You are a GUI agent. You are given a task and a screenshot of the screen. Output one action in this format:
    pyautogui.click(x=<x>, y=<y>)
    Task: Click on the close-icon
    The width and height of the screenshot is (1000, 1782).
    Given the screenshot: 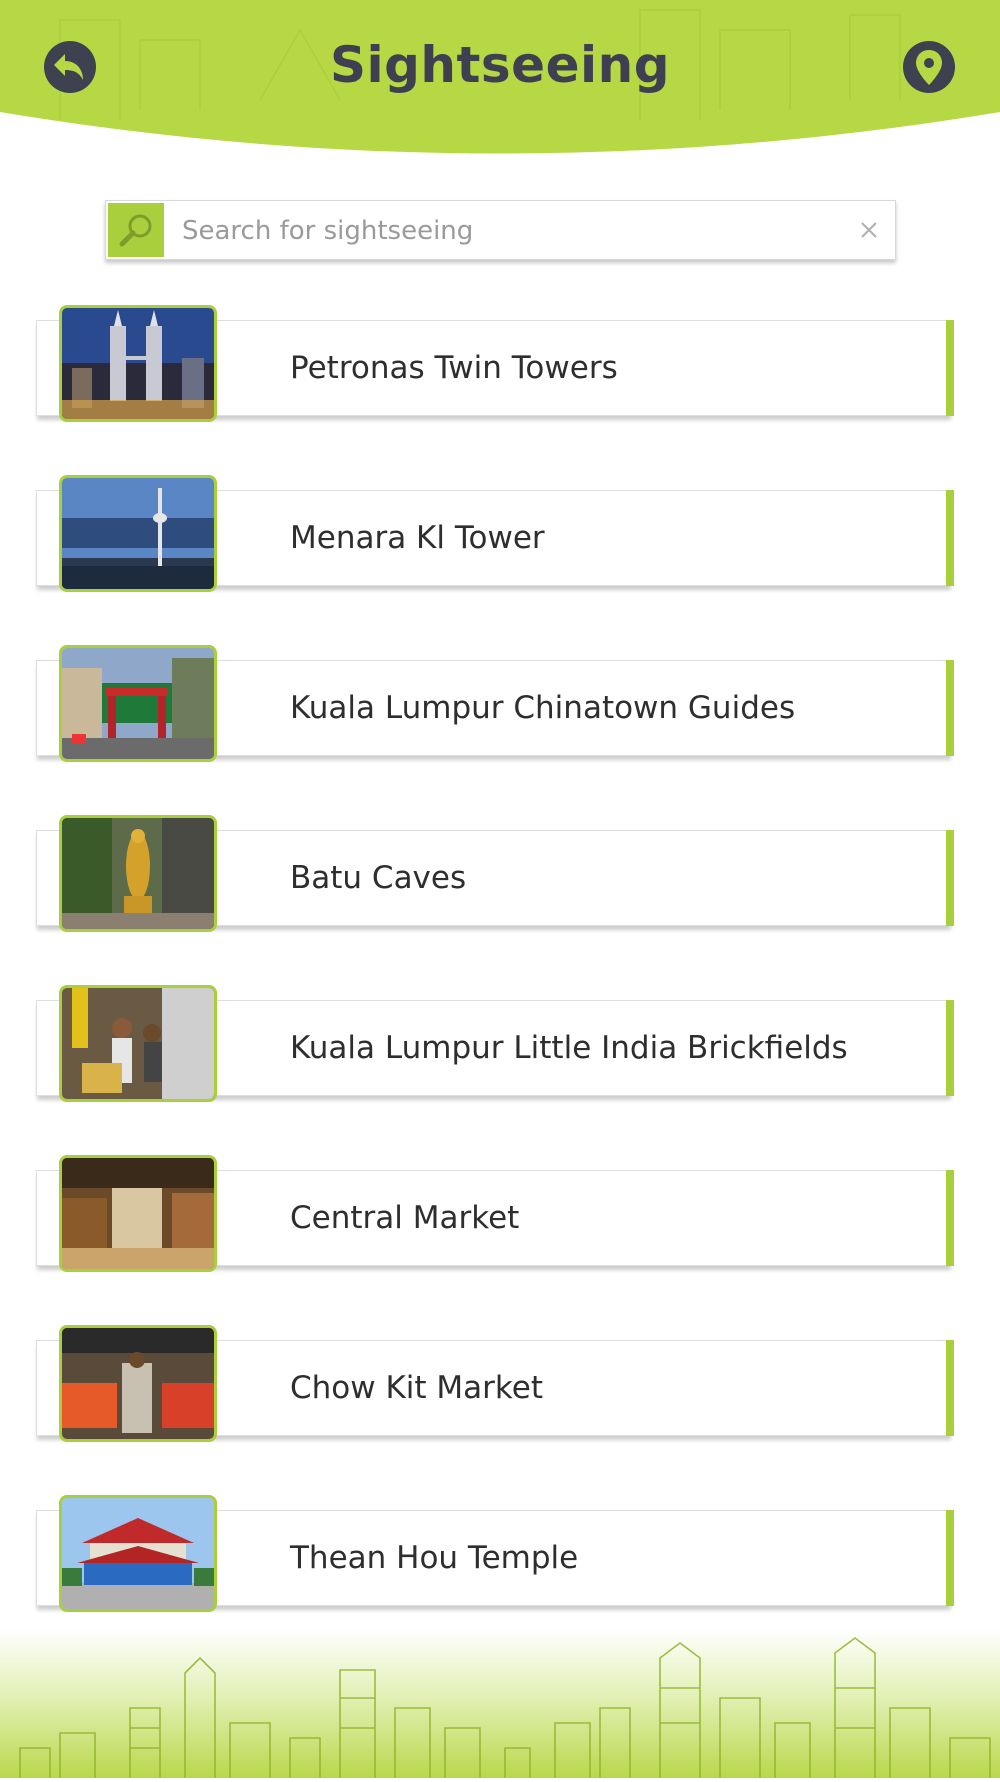 What is the action you would take?
    pyautogui.click(x=869, y=230)
    